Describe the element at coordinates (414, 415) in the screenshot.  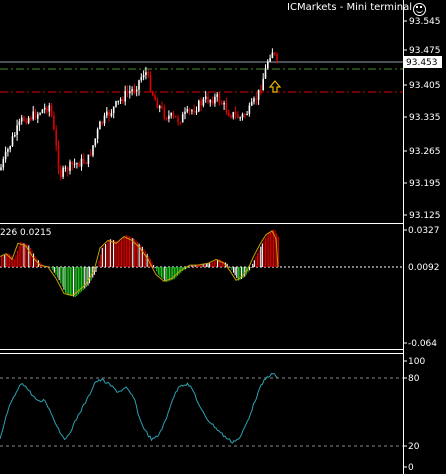
I see `oscillator-axis: 100 80 20 0` at that location.